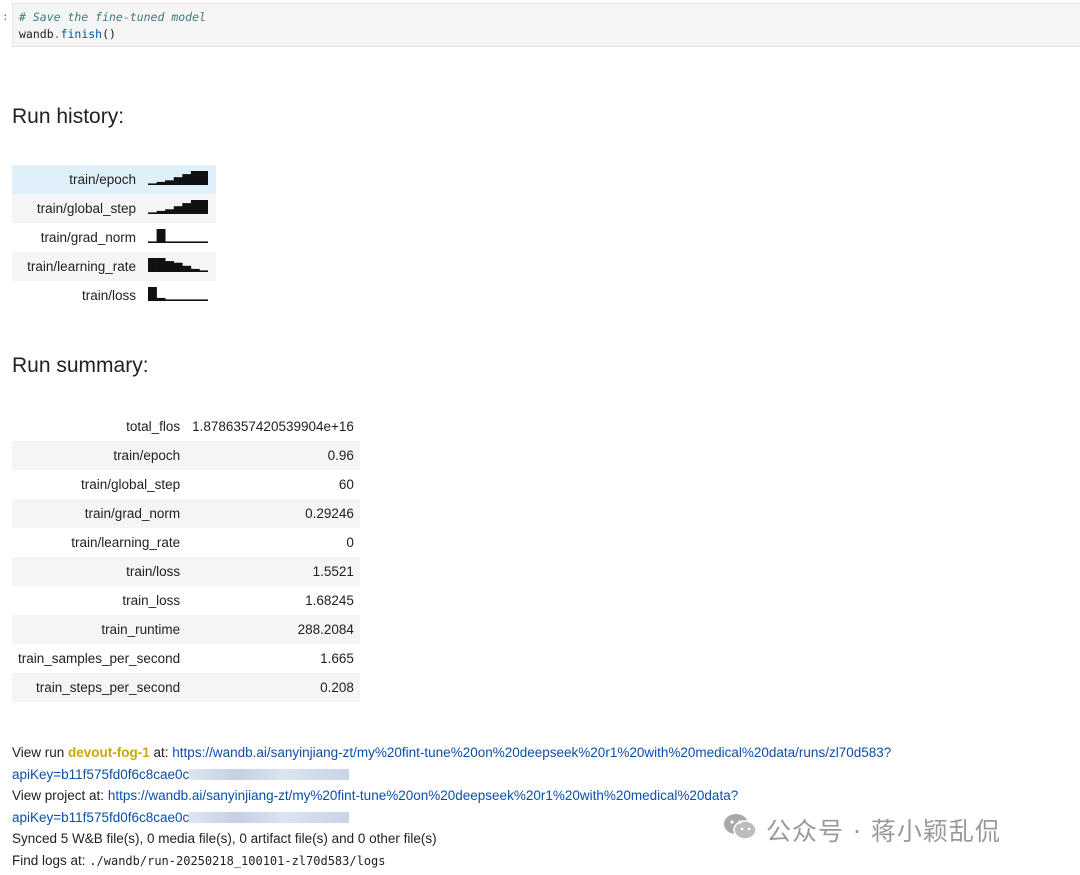 This screenshot has width=1080, height=875. I want to click on summary-row: train/loss 1.5521, so click(186, 571).